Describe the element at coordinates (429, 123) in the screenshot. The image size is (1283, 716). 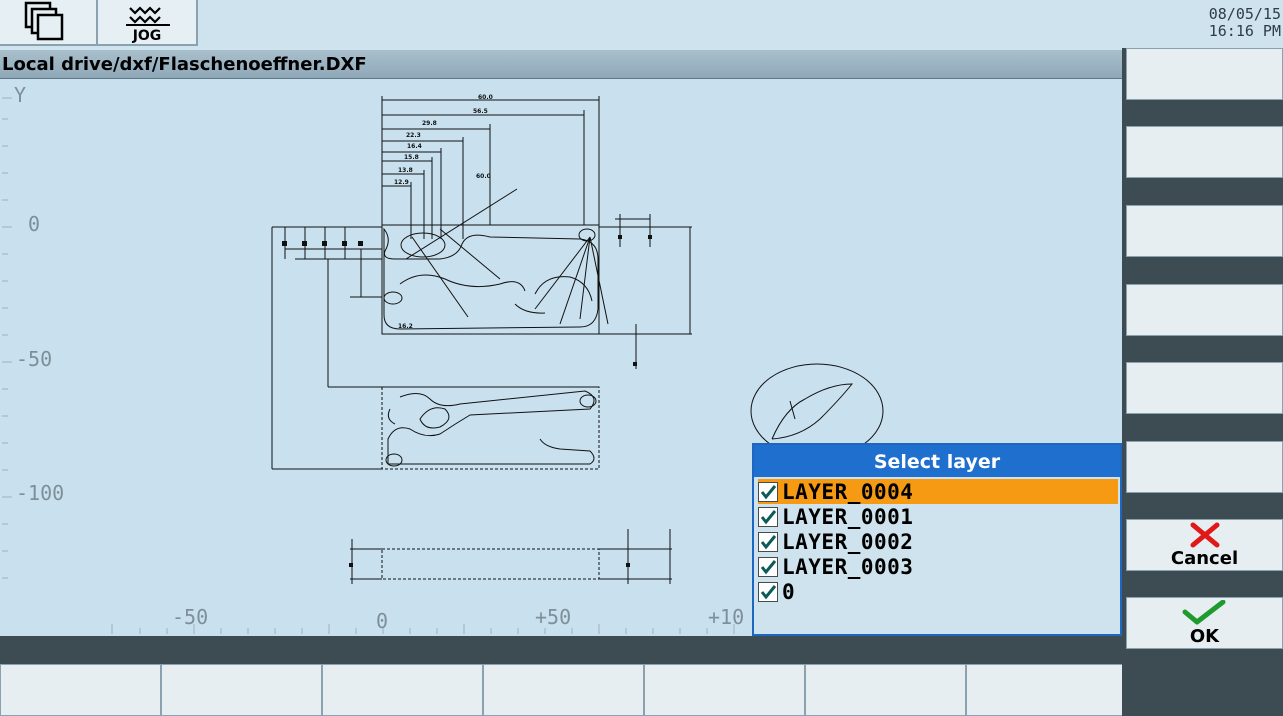
I see `dim-label: 29.8` at that location.